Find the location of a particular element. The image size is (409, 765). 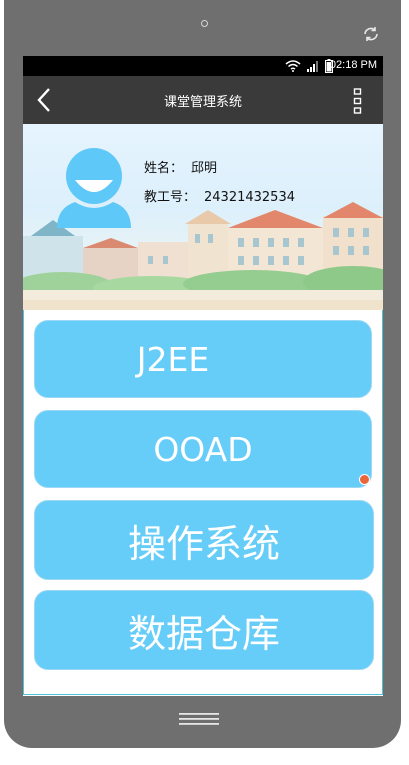

status-bar: 02:18 PM is located at coordinates (203, 66).